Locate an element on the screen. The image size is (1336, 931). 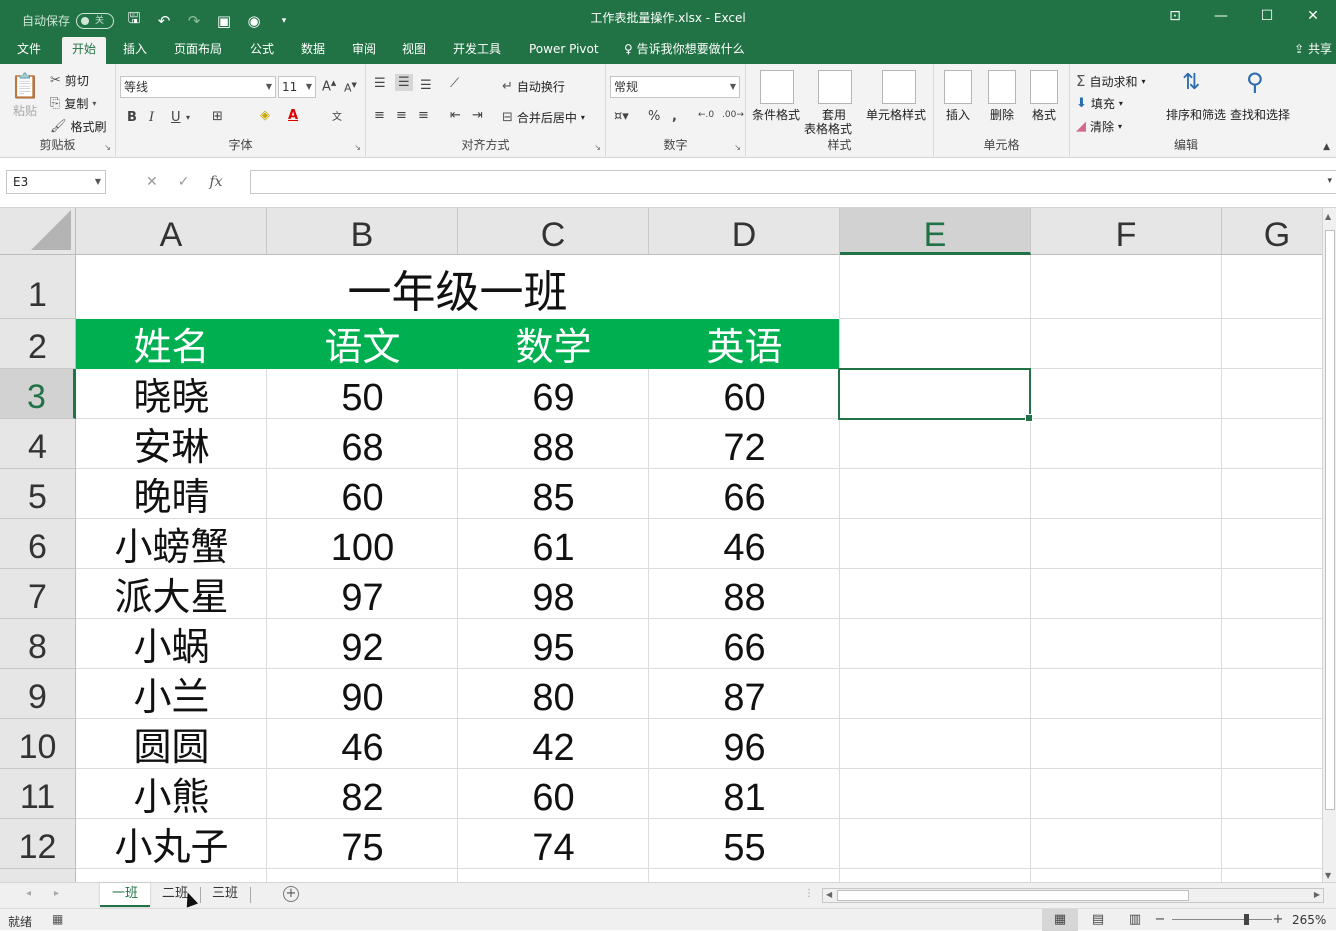
minimize-icon: — is located at coordinates (1221, 16).